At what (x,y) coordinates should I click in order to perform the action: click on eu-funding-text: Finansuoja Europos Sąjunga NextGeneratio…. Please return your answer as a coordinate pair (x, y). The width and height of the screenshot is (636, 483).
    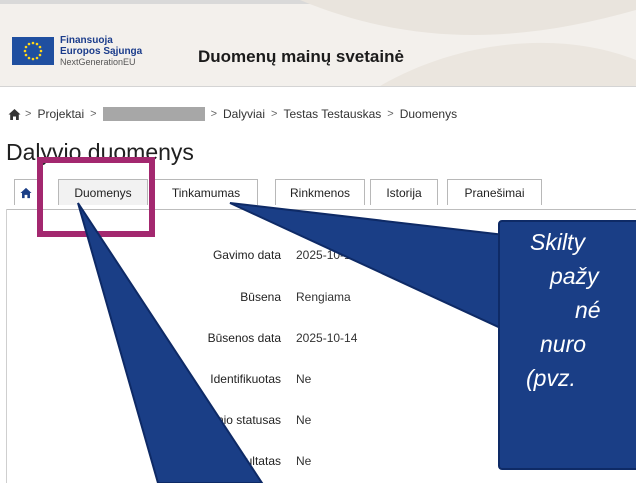
    Looking at the image, I should click on (101, 51).